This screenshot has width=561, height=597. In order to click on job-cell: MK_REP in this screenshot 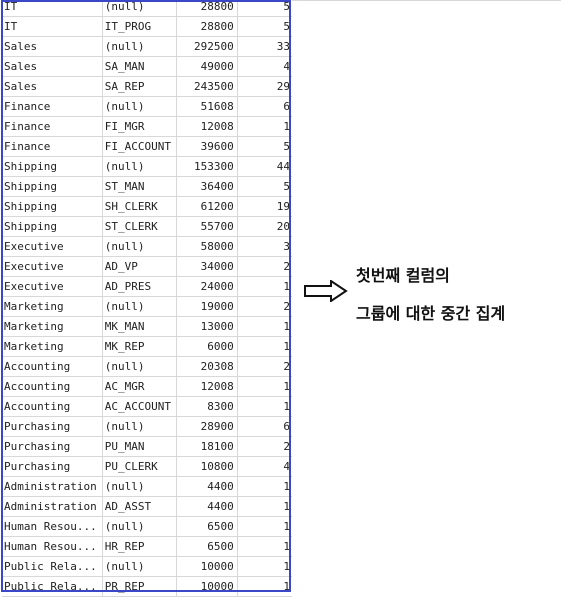, I will do `click(140, 346)`.